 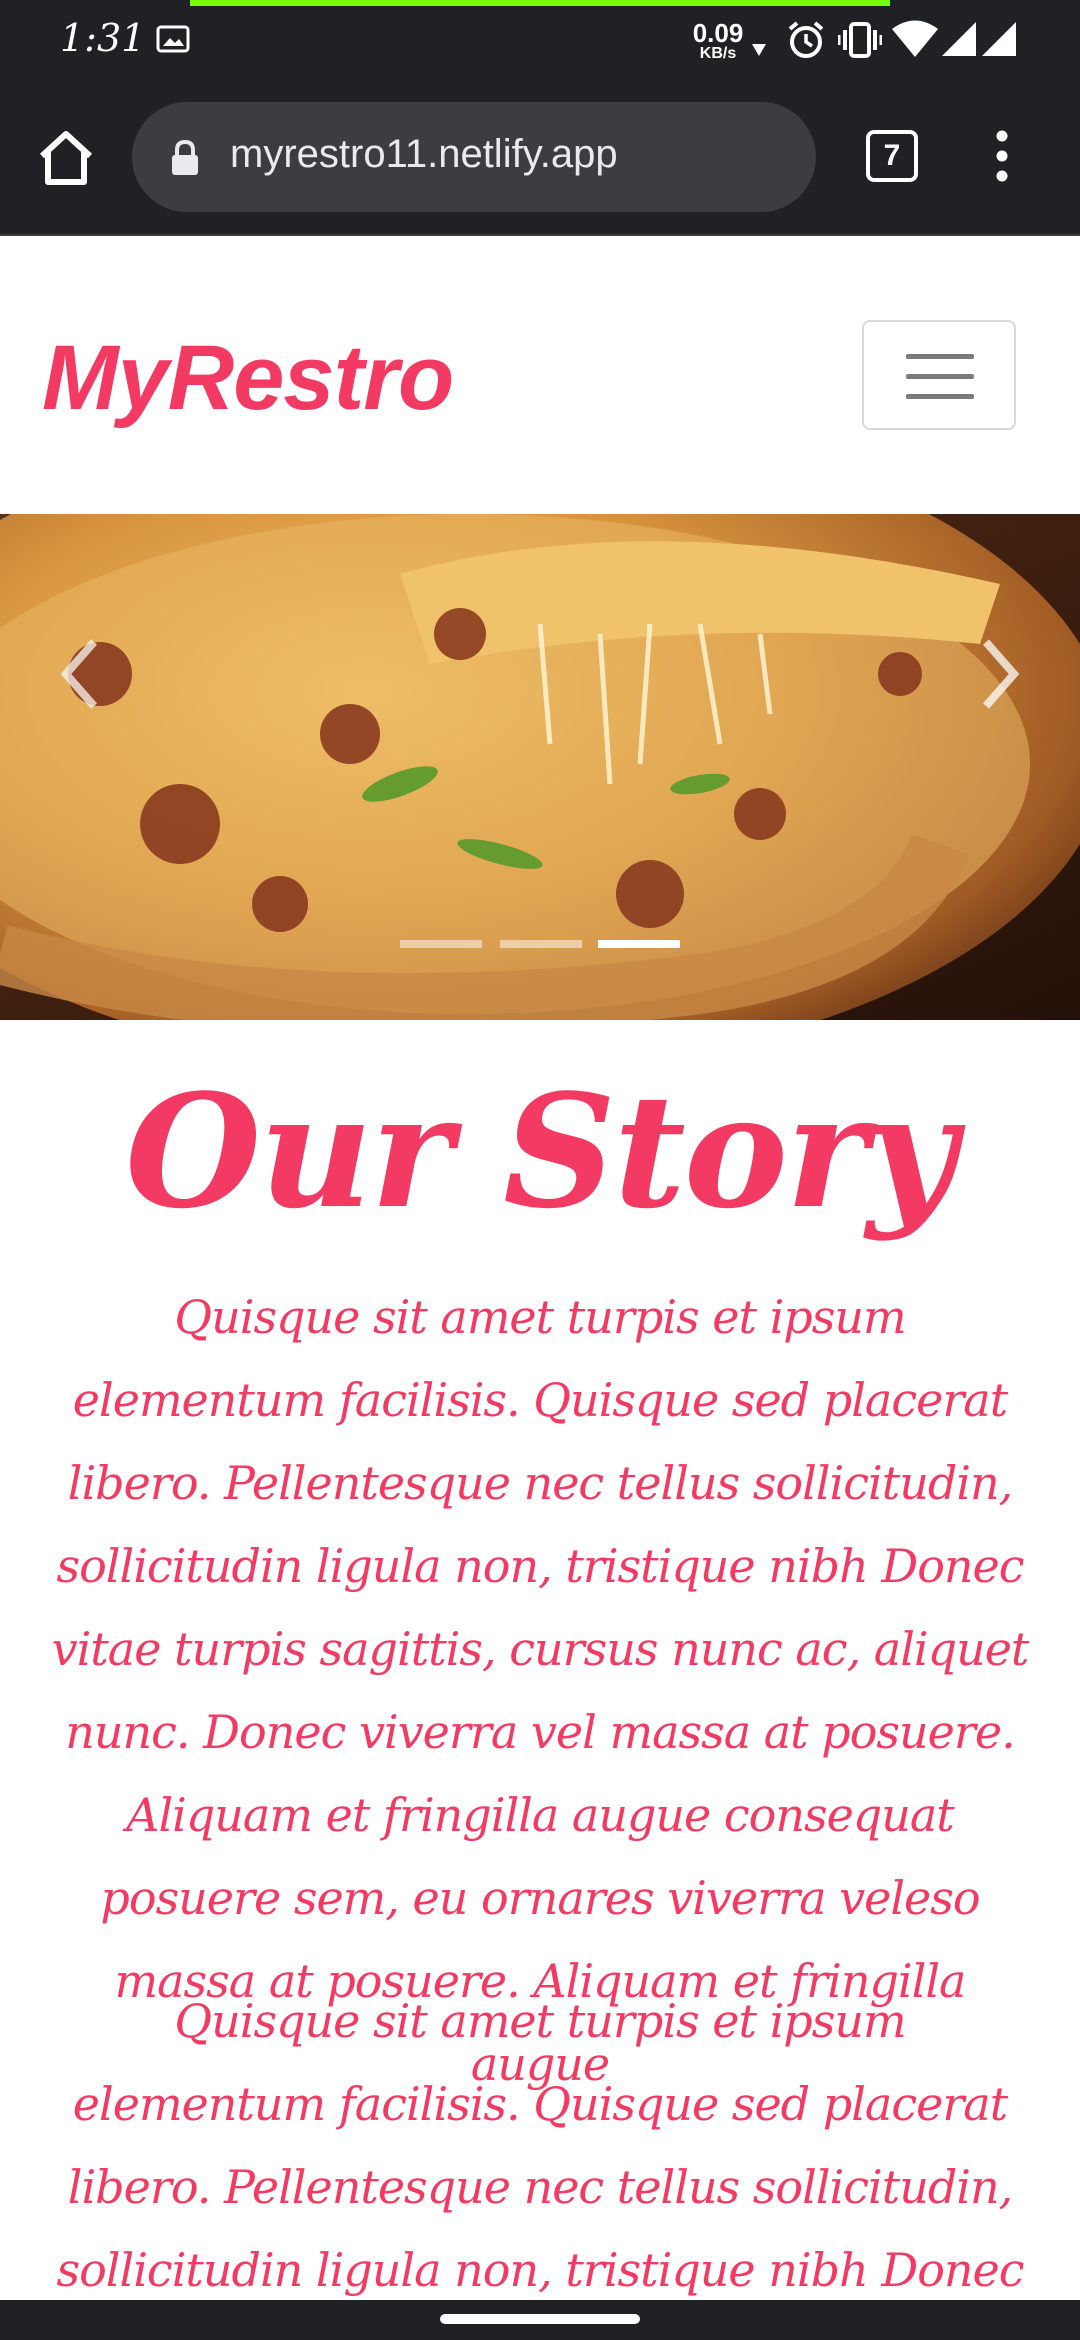 I want to click on navbar-toggler-button, so click(x=939, y=375).